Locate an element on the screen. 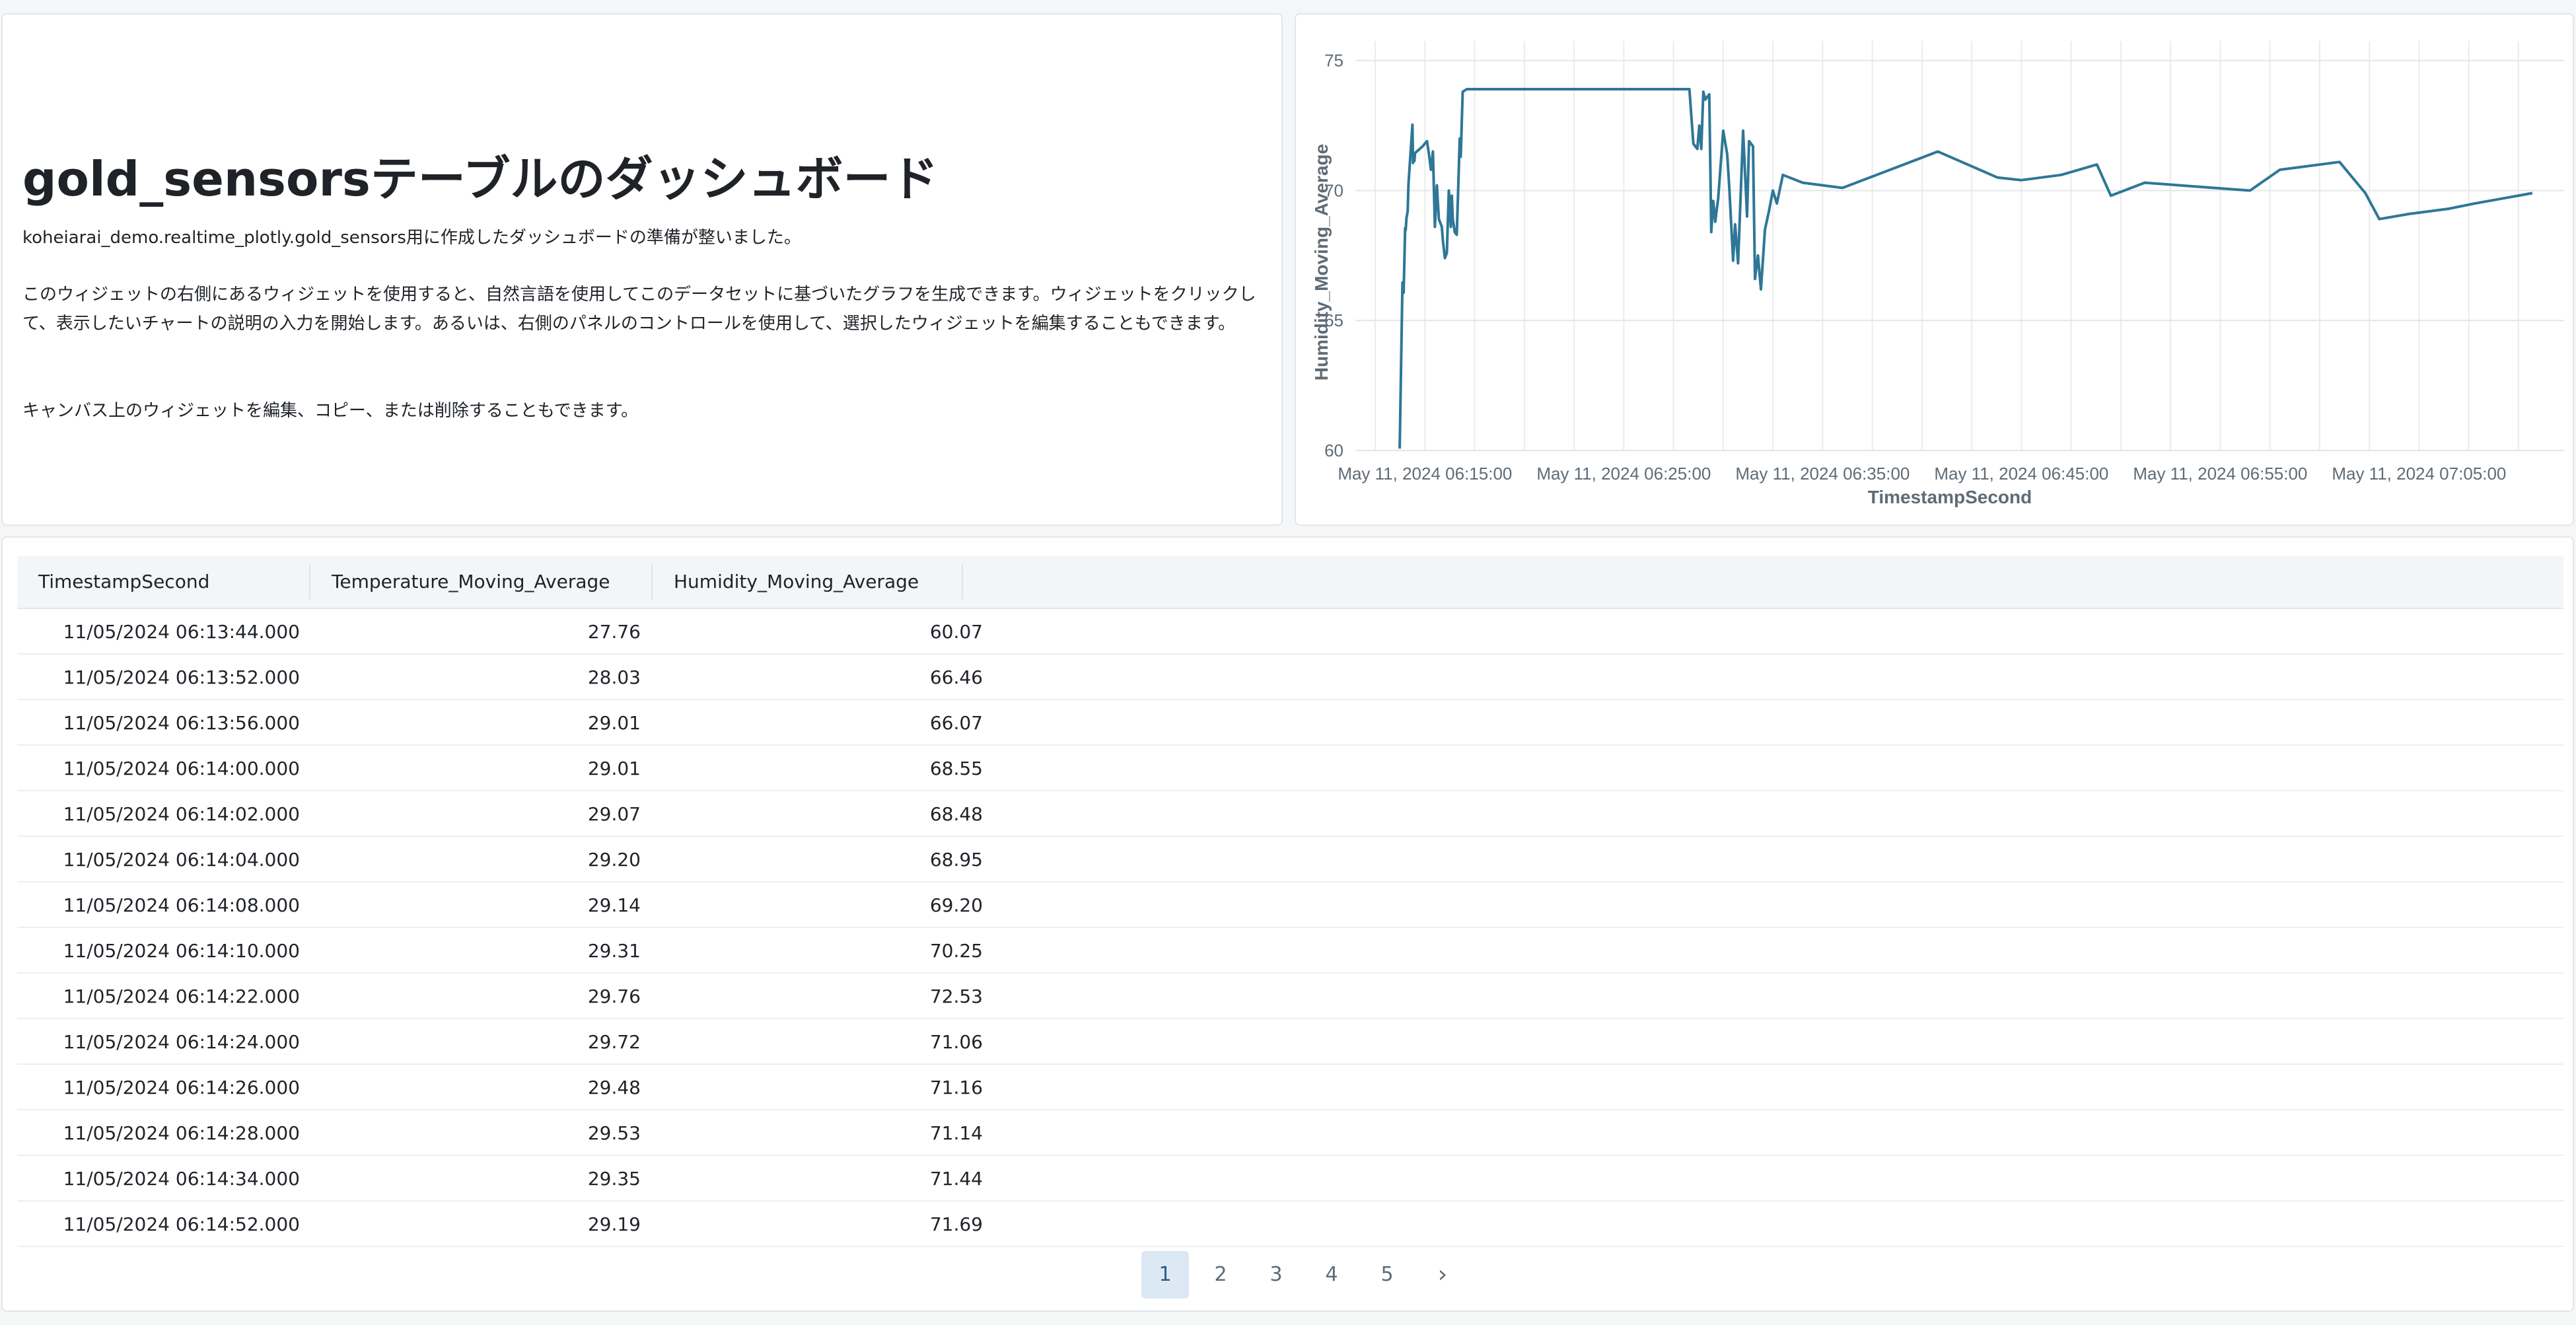 This screenshot has width=2576, height=1325. chevron-right-icon: › is located at coordinates (1443, 1275).